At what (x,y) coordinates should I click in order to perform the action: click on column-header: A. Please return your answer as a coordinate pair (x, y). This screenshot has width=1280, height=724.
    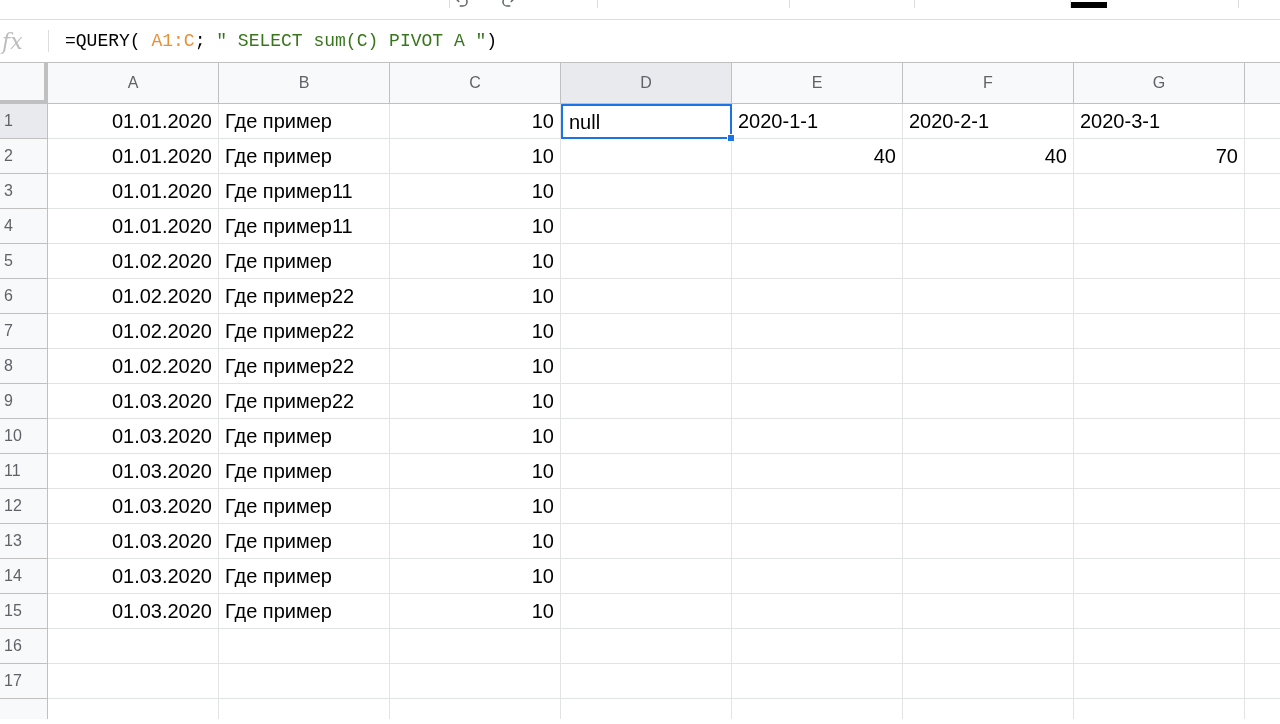
    Looking at the image, I should click on (133, 83).